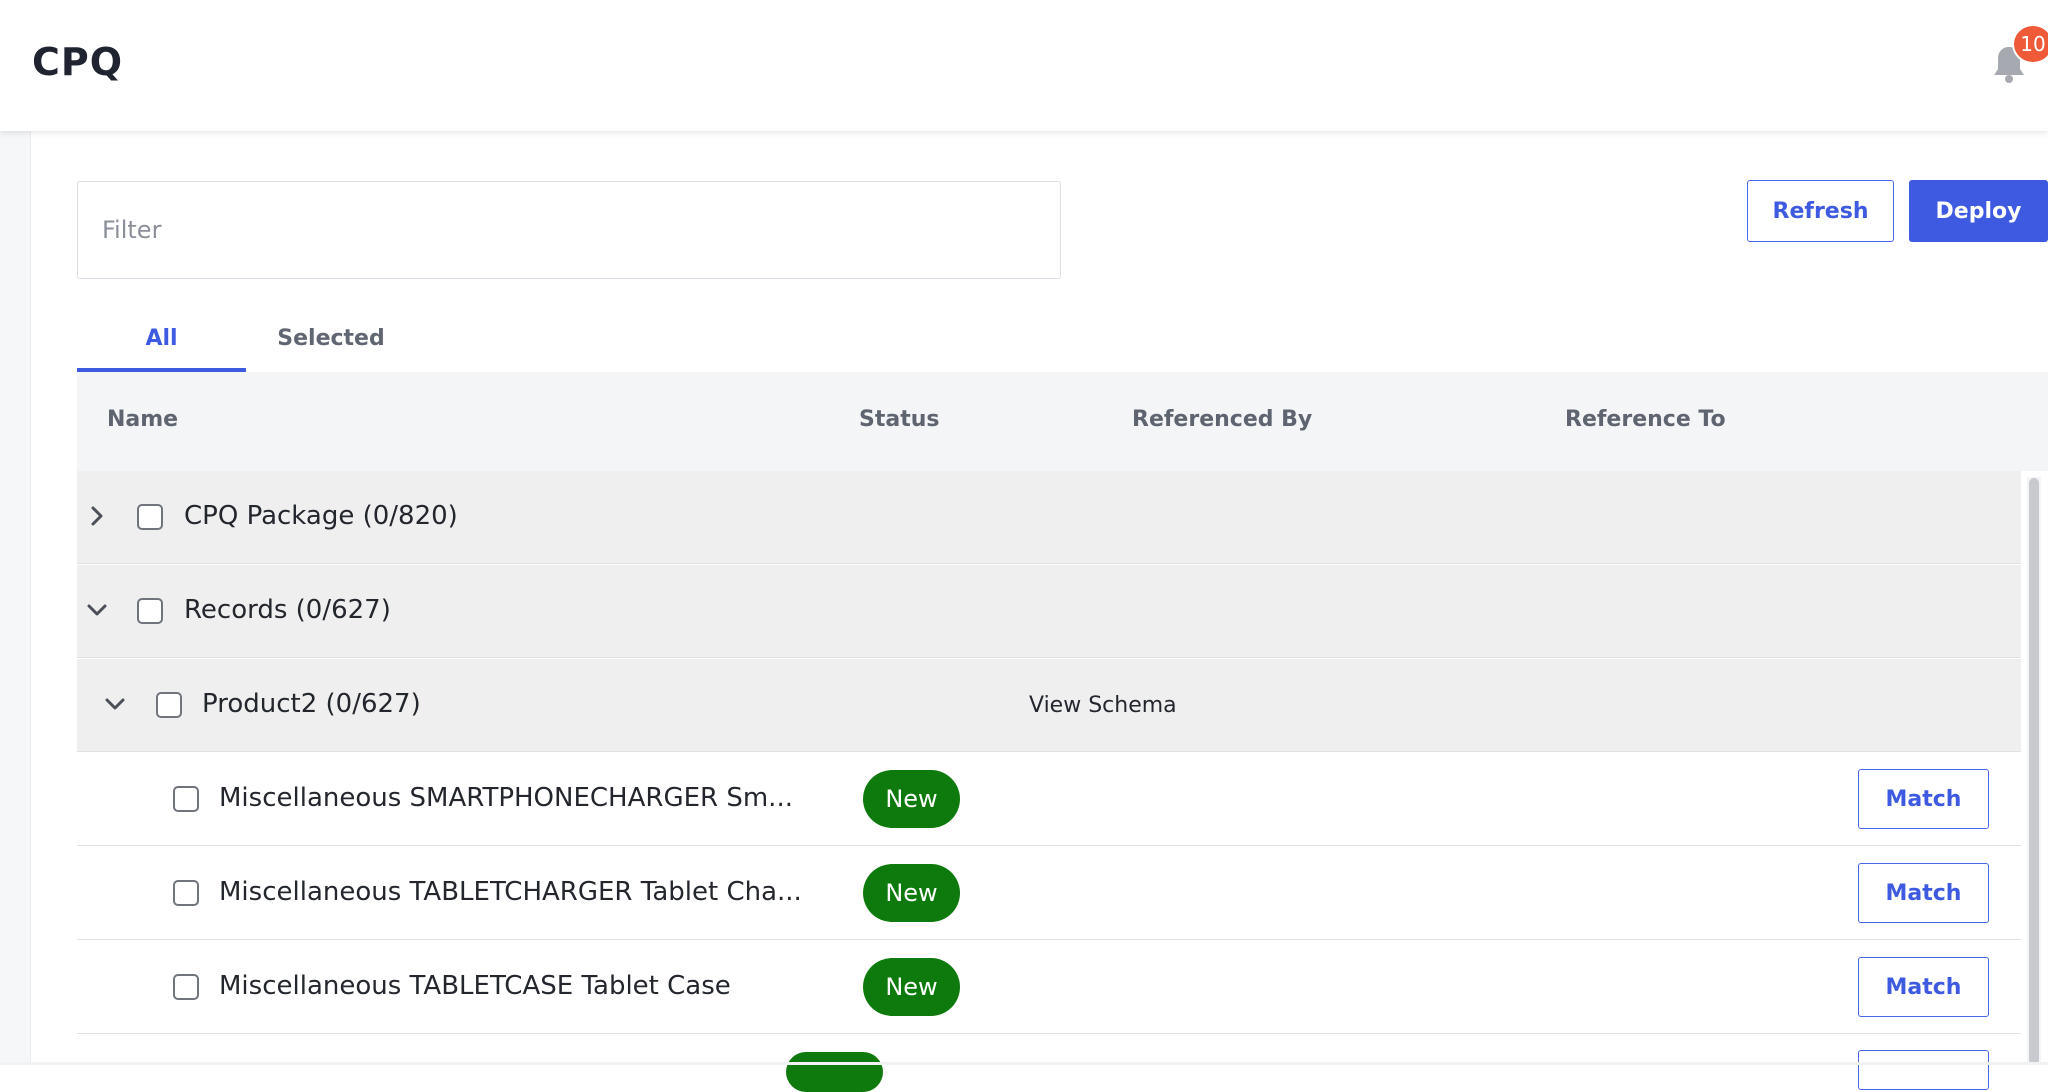 This screenshot has height=1092, width=2048. Describe the element at coordinates (1049, 611) in the screenshot. I see `group-row-records: Records (0/627)` at that location.